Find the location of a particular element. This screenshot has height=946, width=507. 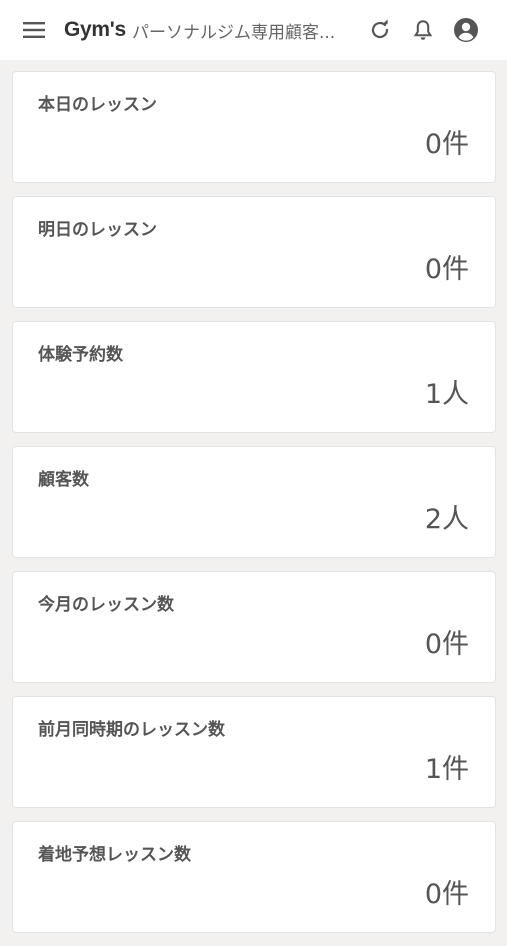

card-trial-reservations: 体験予約数 1人 is located at coordinates (254, 377).